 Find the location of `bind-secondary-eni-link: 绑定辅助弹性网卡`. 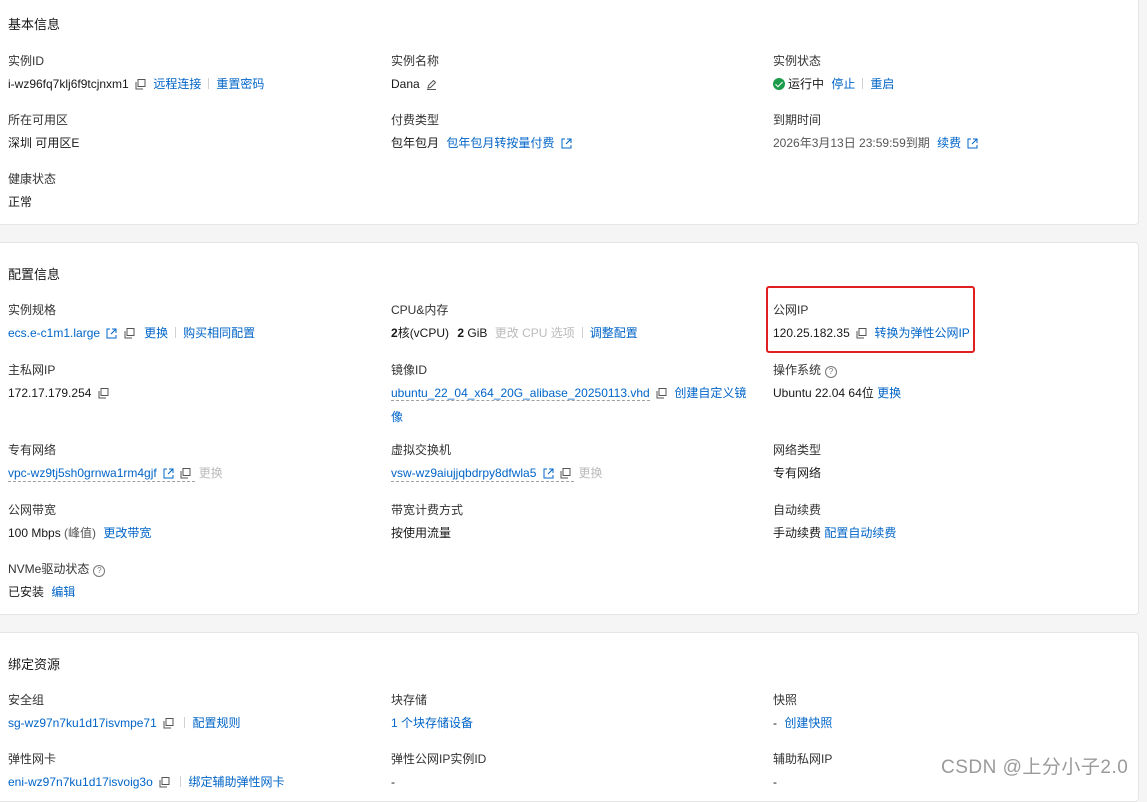

bind-secondary-eni-link: 绑定辅助弹性网卡 is located at coordinates (236, 782).